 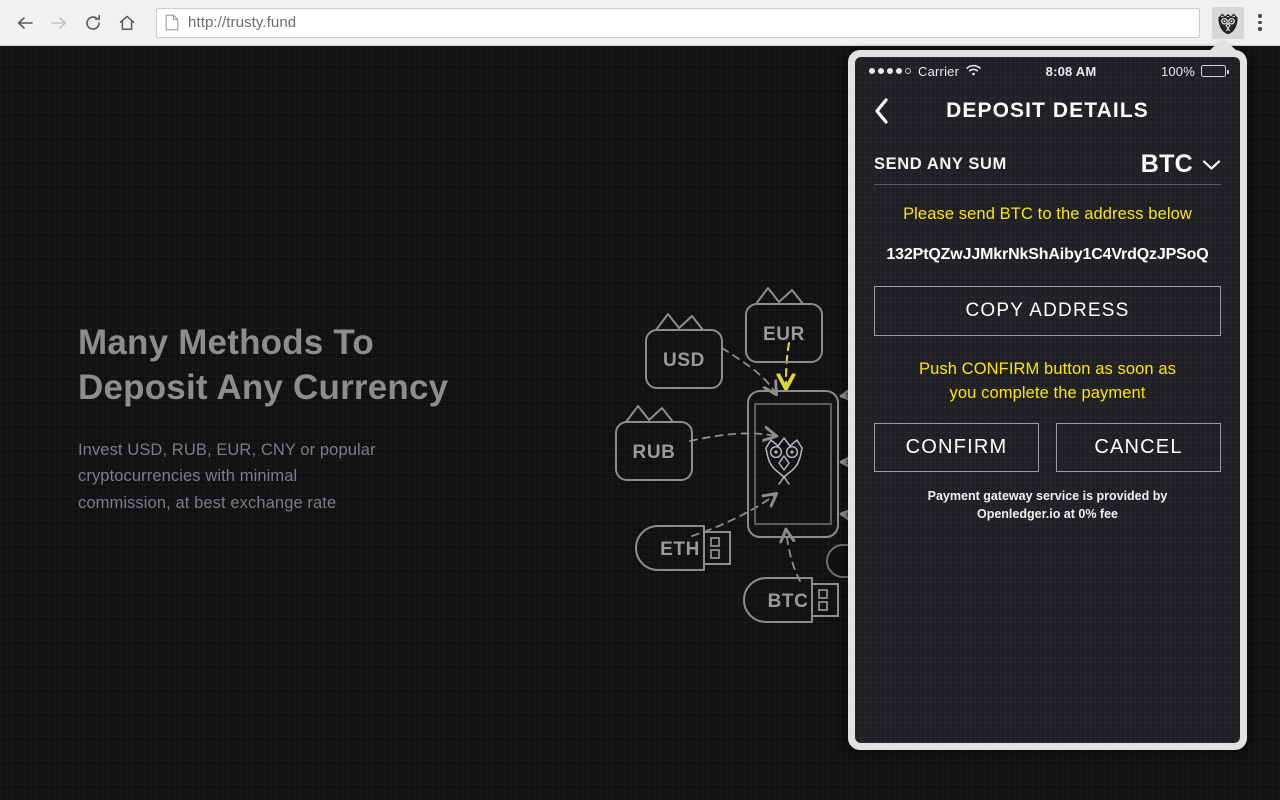 What do you see at coordinates (890, 71) in the screenshot?
I see `signal-strength-icon` at bounding box center [890, 71].